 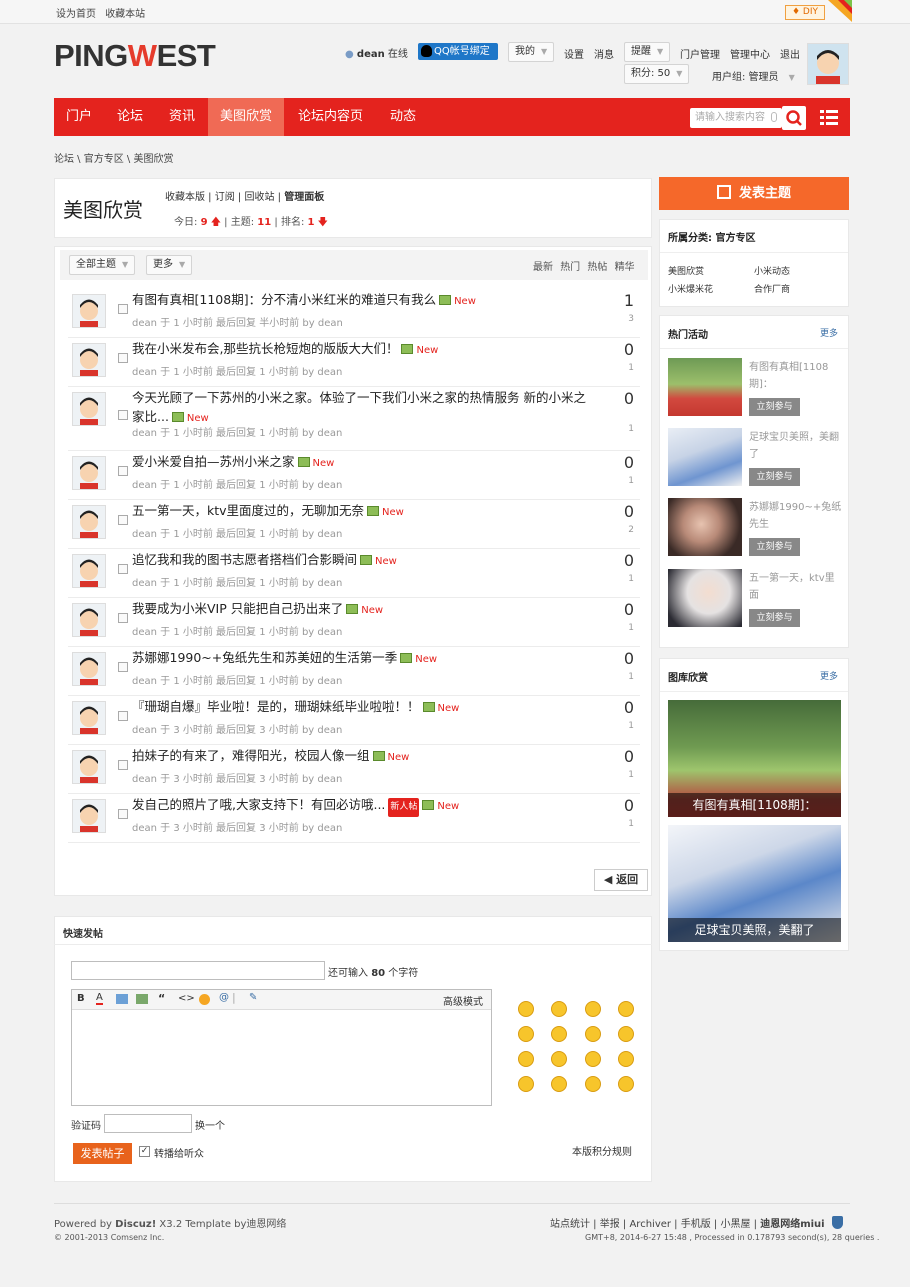 What do you see at coordinates (754, 193) in the screenshot?
I see `new-thread-button: 发表主题` at bounding box center [754, 193].